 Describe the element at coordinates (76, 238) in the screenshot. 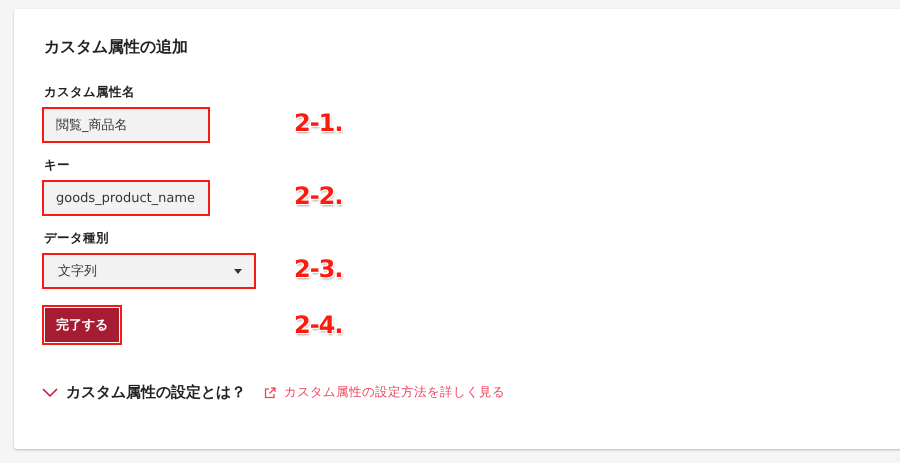

I see `field-label: データ種別` at that location.